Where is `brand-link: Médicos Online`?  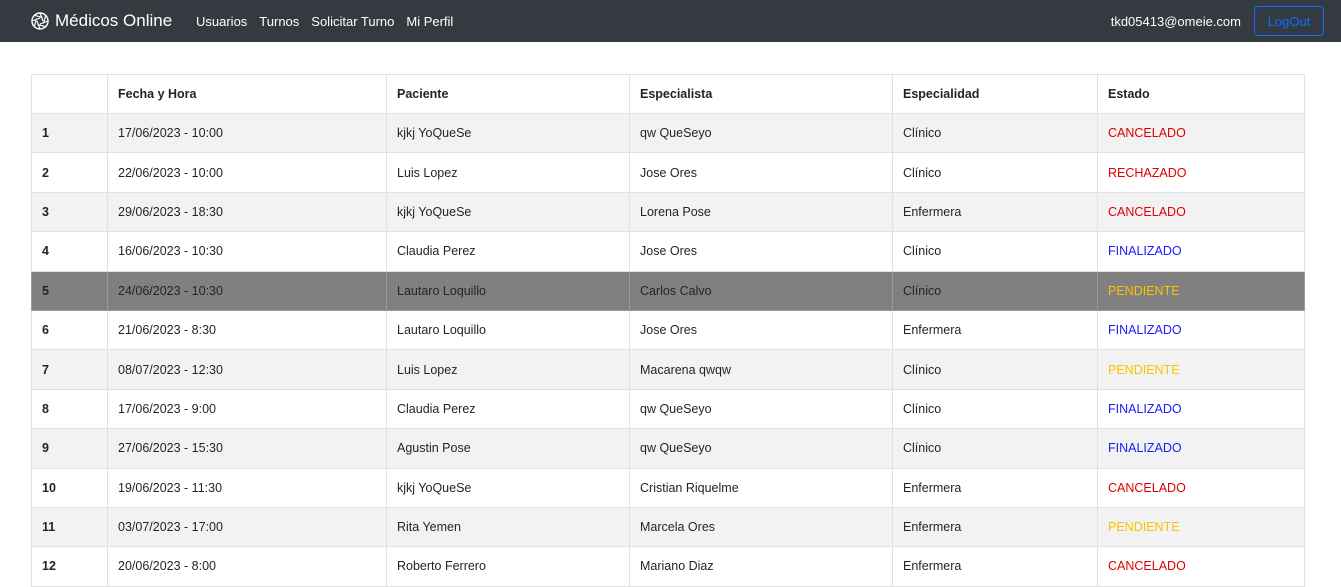
brand-link: Médicos Online is located at coordinates (101, 21).